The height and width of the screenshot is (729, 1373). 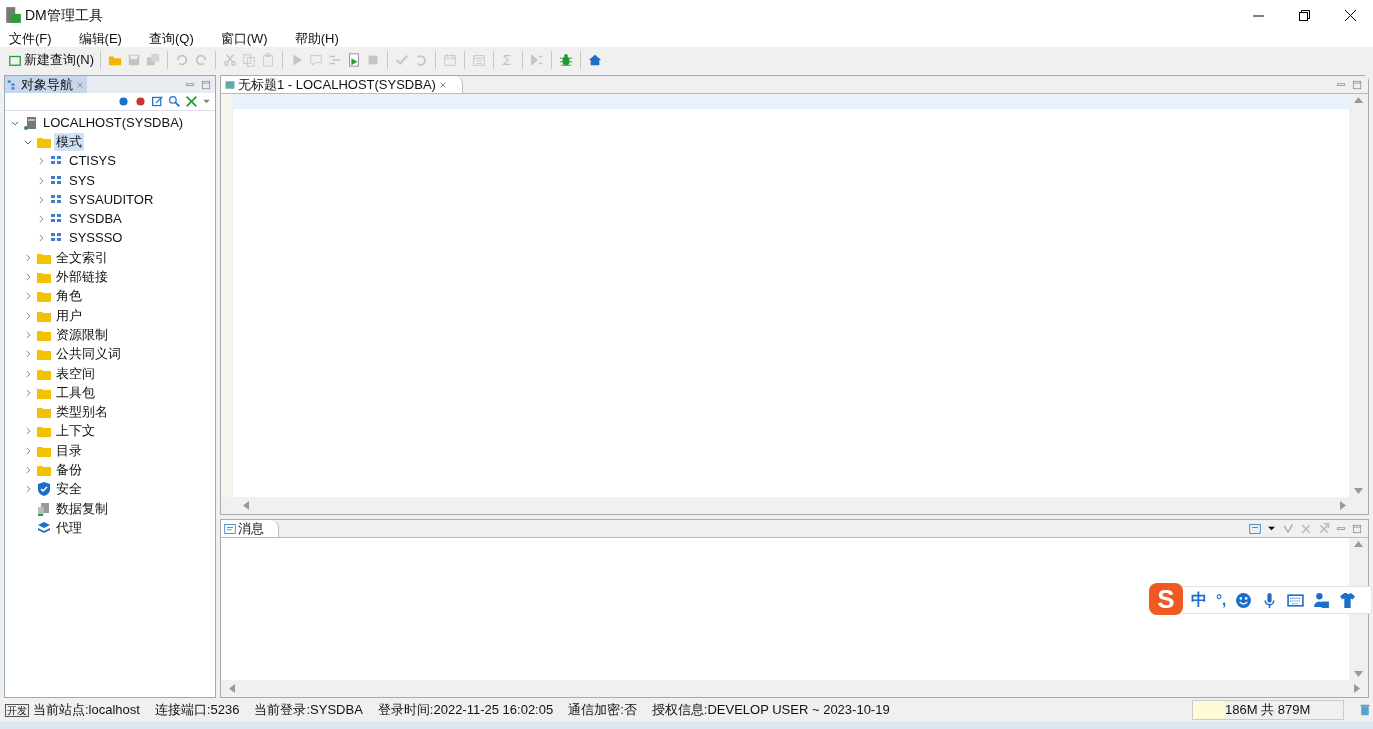 What do you see at coordinates (82, 508) in the screenshot?
I see `tree-item: 数据复制` at bounding box center [82, 508].